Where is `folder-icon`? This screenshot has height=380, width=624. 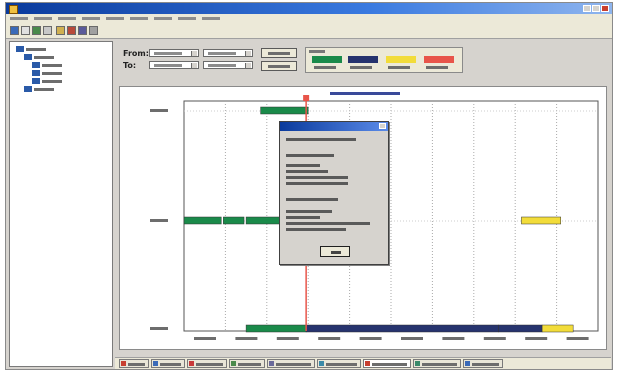 folder-icon is located at coordinates (20, 49).